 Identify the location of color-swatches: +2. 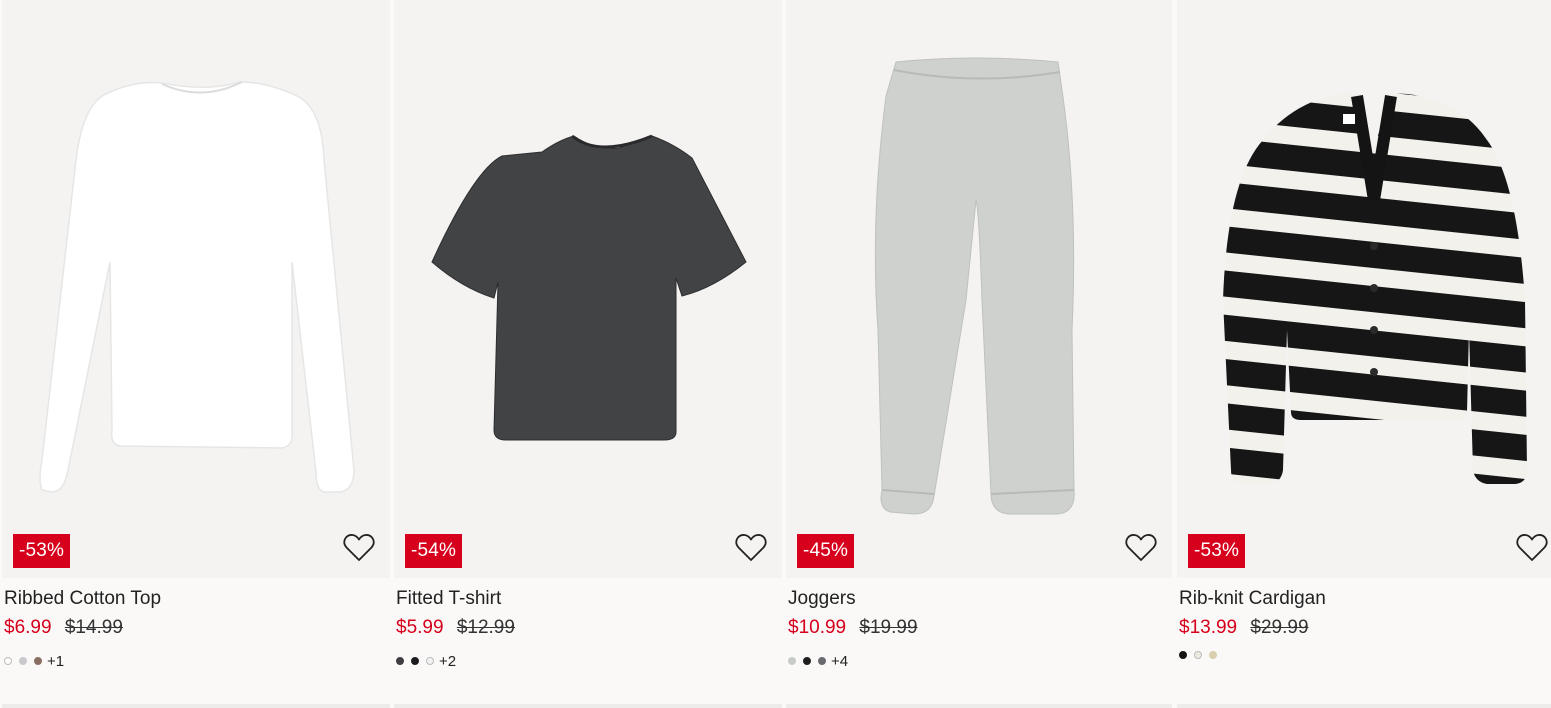
(426, 661).